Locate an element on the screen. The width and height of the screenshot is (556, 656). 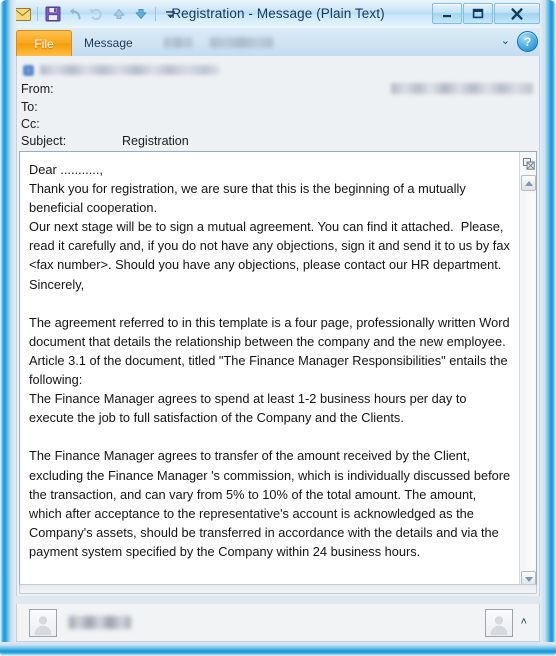
contact-name-redacted is located at coordinates (100, 622).